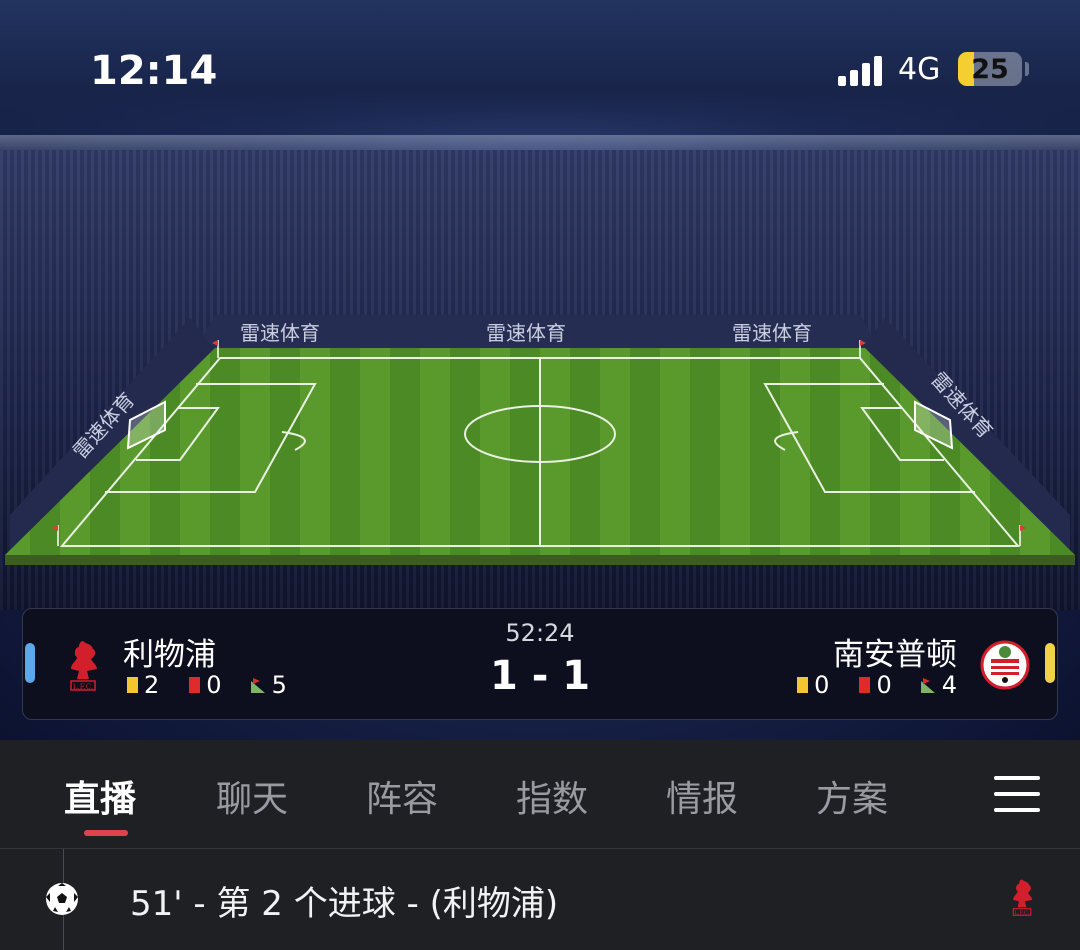 This screenshot has width=1080, height=950. Describe the element at coordinates (884, 685) in the screenshot. I see `away-red-cards: 0` at that location.